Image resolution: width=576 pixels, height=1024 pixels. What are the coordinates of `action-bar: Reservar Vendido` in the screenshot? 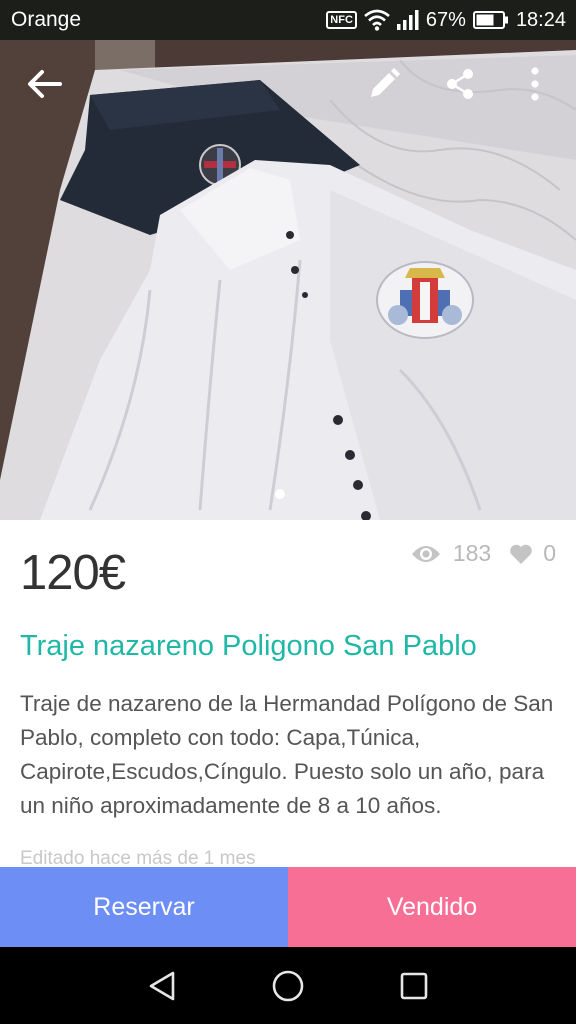 It's located at (288, 907).